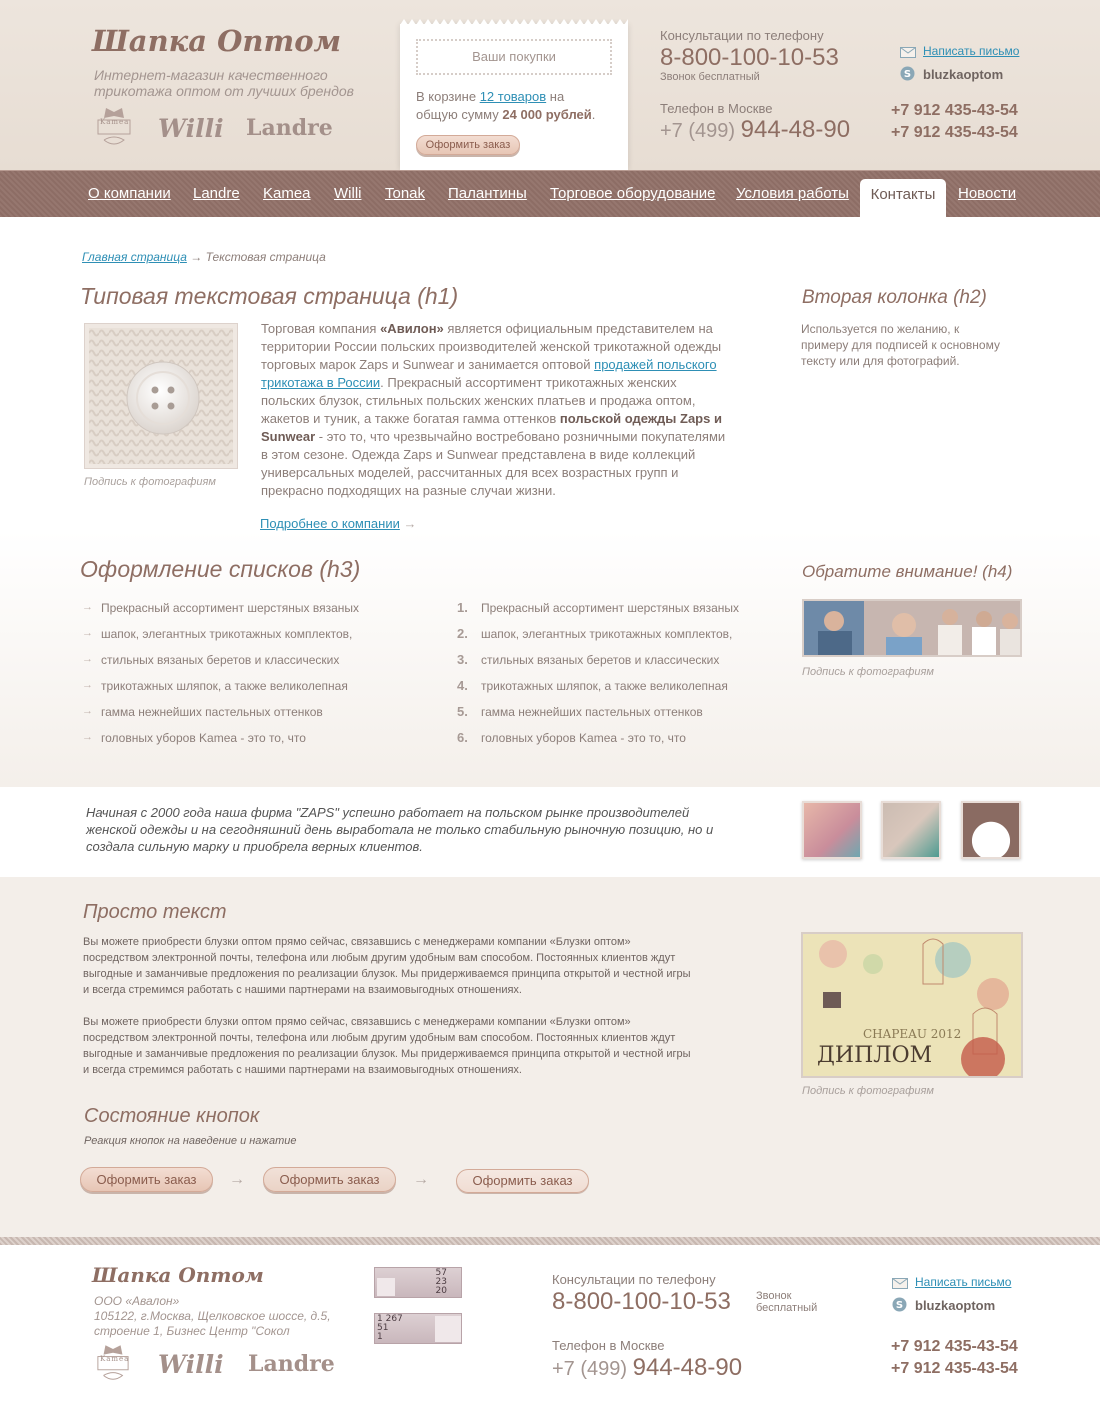  Describe the element at coordinates (287, 193) in the screenshot. I see `nav-item-kamea: Kamea` at that location.